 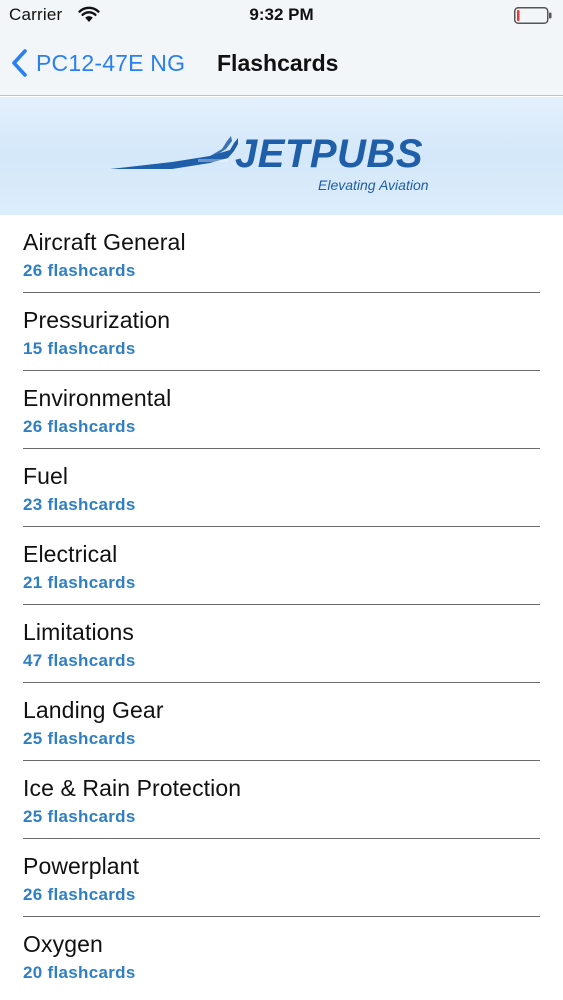 What do you see at coordinates (278, 63) in the screenshot?
I see `page-title: Flashcards` at bounding box center [278, 63].